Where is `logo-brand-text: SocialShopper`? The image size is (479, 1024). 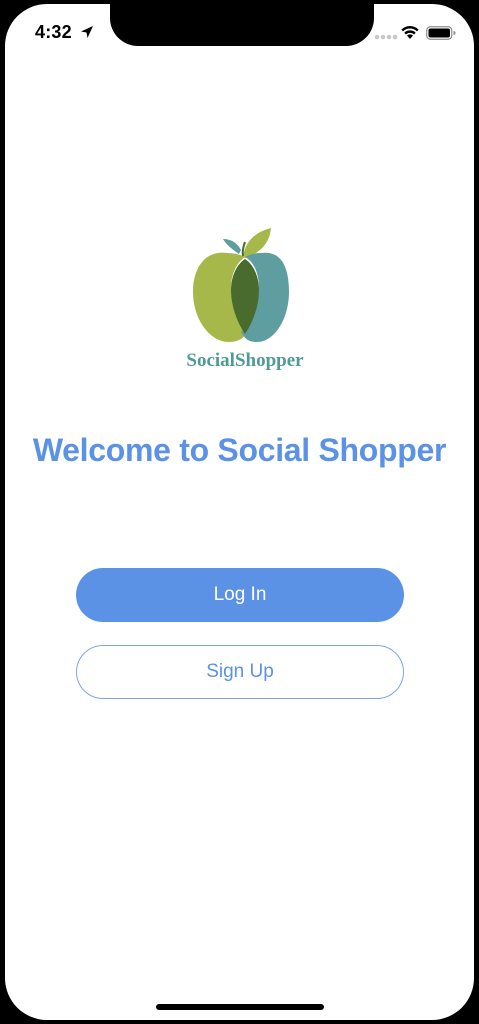 logo-brand-text: SocialShopper is located at coordinates (245, 360).